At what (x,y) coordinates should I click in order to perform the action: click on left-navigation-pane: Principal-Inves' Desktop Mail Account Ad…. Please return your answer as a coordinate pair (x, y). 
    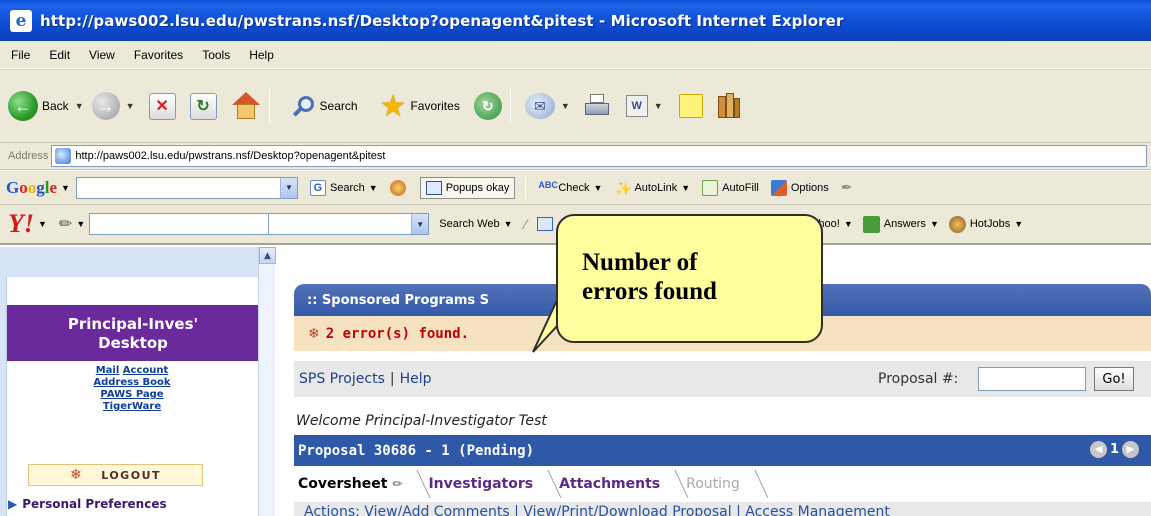
    Looking at the image, I should click on (138, 381).